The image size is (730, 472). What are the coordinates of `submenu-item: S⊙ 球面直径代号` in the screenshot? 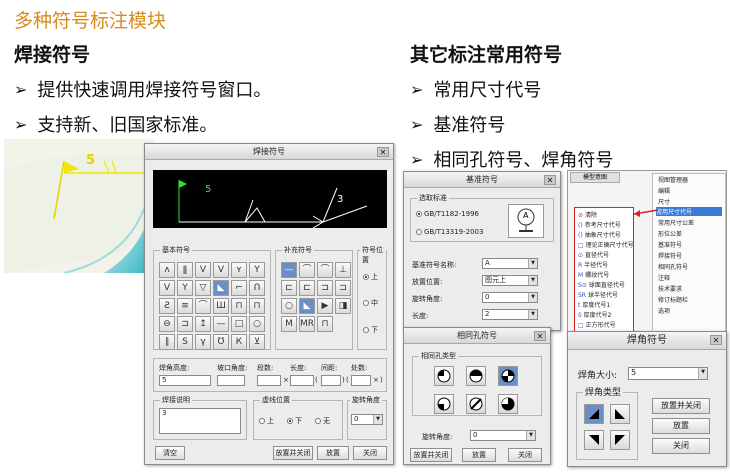 It's located at (601, 284).